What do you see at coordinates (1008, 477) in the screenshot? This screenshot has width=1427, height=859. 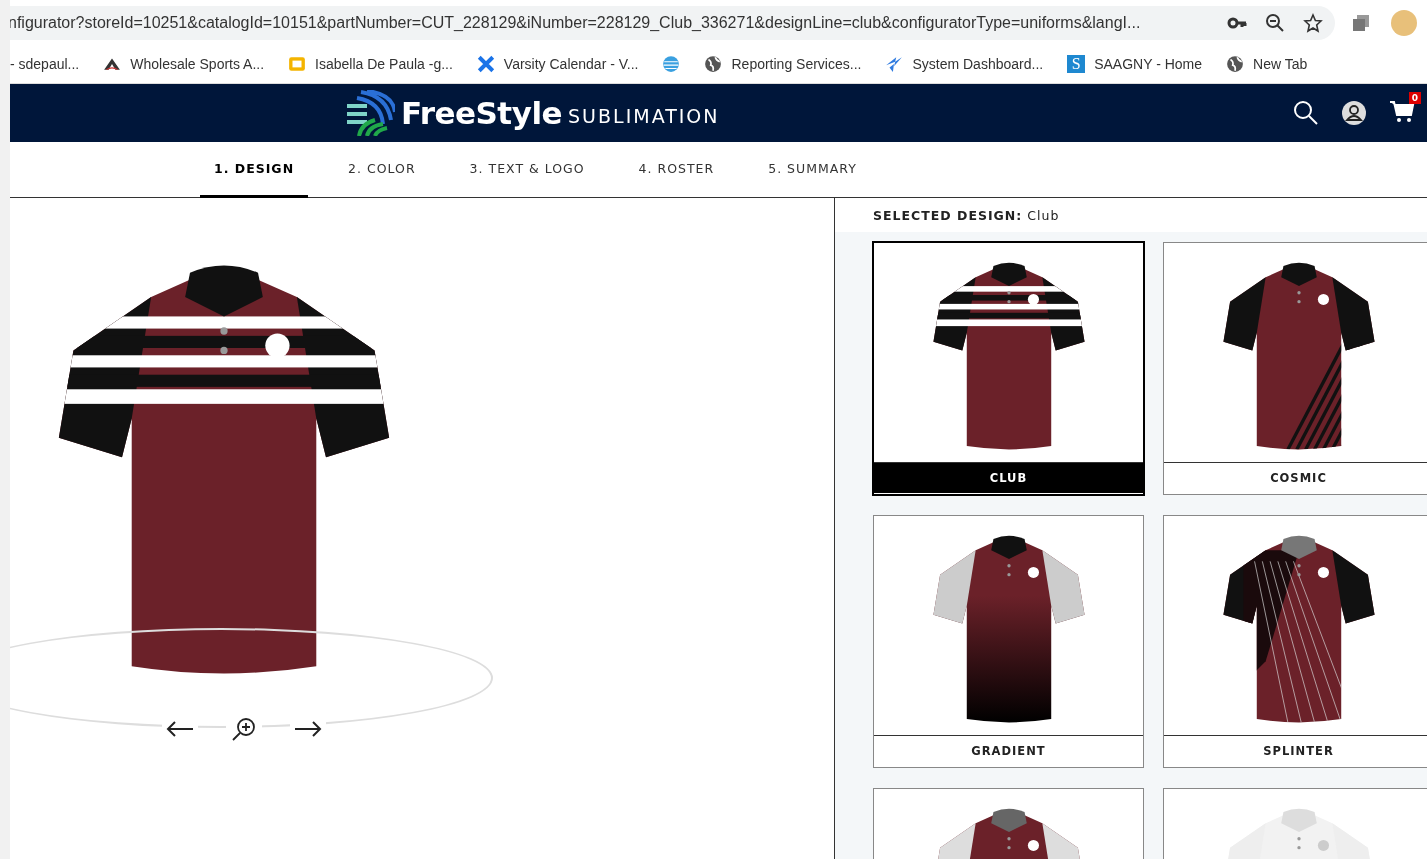 I see `design-name: CLUB` at bounding box center [1008, 477].